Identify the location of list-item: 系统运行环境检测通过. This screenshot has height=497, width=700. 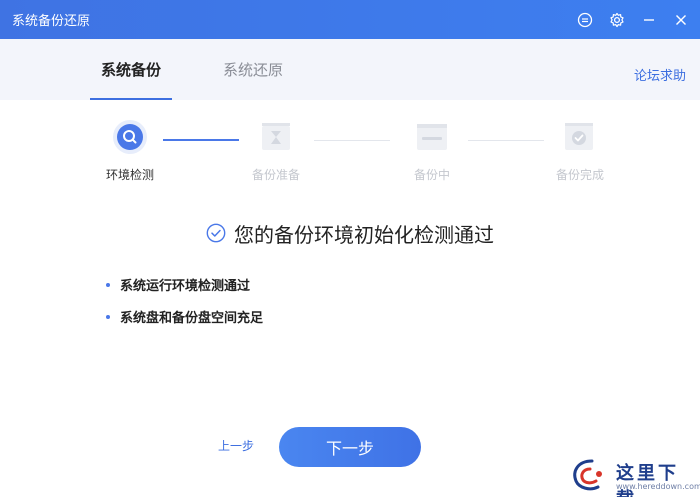
(184, 284).